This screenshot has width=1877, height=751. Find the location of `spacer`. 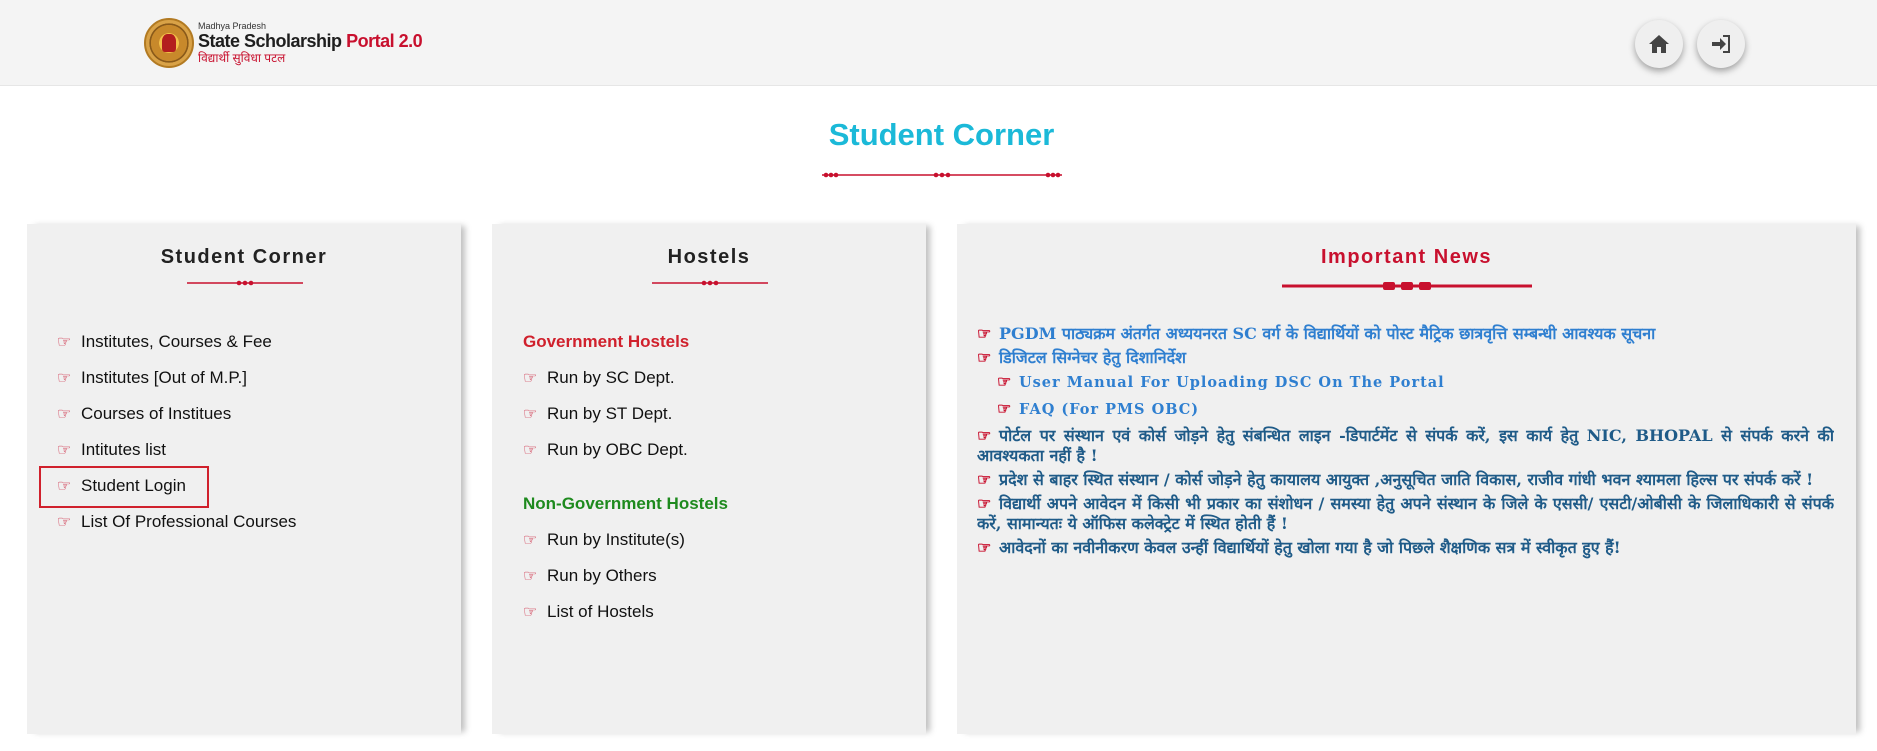

spacer is located at coordinates (625, 477).